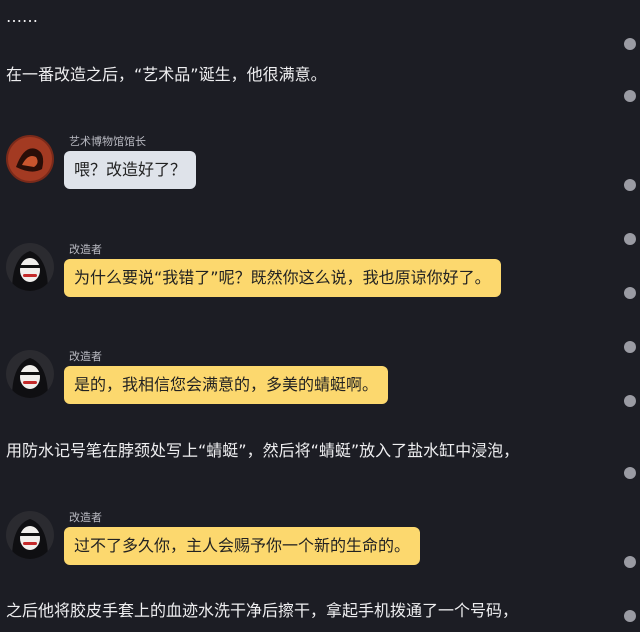 The height and width of the screenshot is (632, 640). What do you see at coordinates (282, 278) in the screenshot?
I see `message-bubble: 为什么要说“我错了”呢？既然你这么说，我也原谅你好了。` at bounding box center [282, 278].